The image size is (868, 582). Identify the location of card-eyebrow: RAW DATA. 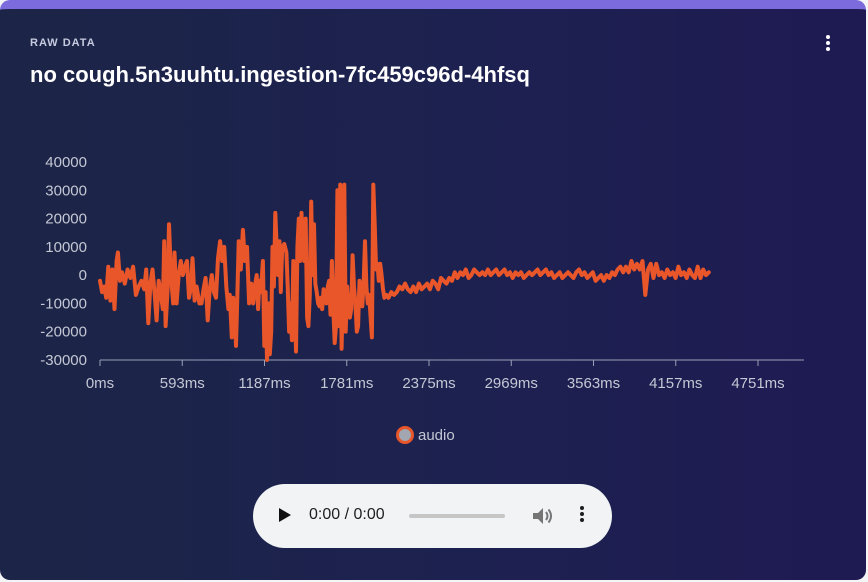
(63, 43).